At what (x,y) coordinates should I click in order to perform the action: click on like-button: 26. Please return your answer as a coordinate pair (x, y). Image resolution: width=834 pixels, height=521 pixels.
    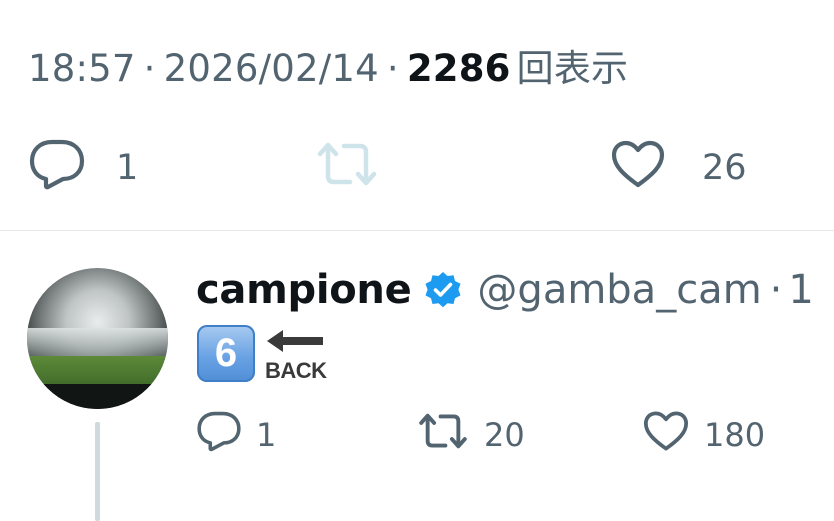
    Looking at the image, I should click on (678, 168).